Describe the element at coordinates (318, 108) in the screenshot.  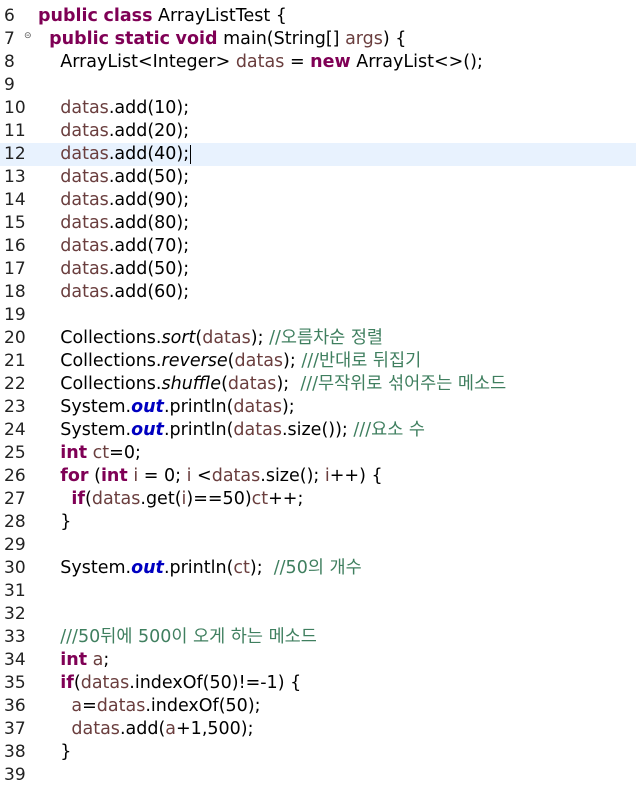
I see `code-line: 10 datas.add(10);` at that location.